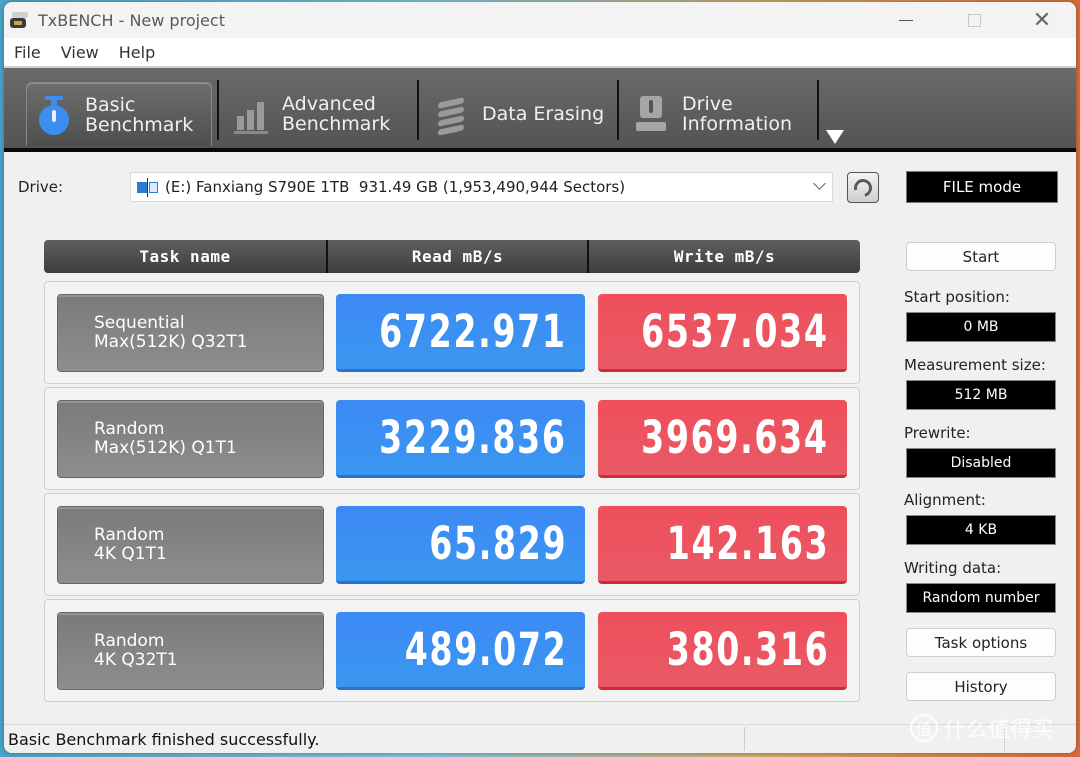 This screenshot has width=1080, height=757. What do you see at coordinates (819, 183) in the screenshot?
I see `chevron-down-icon` at bounding box center [819, 183].